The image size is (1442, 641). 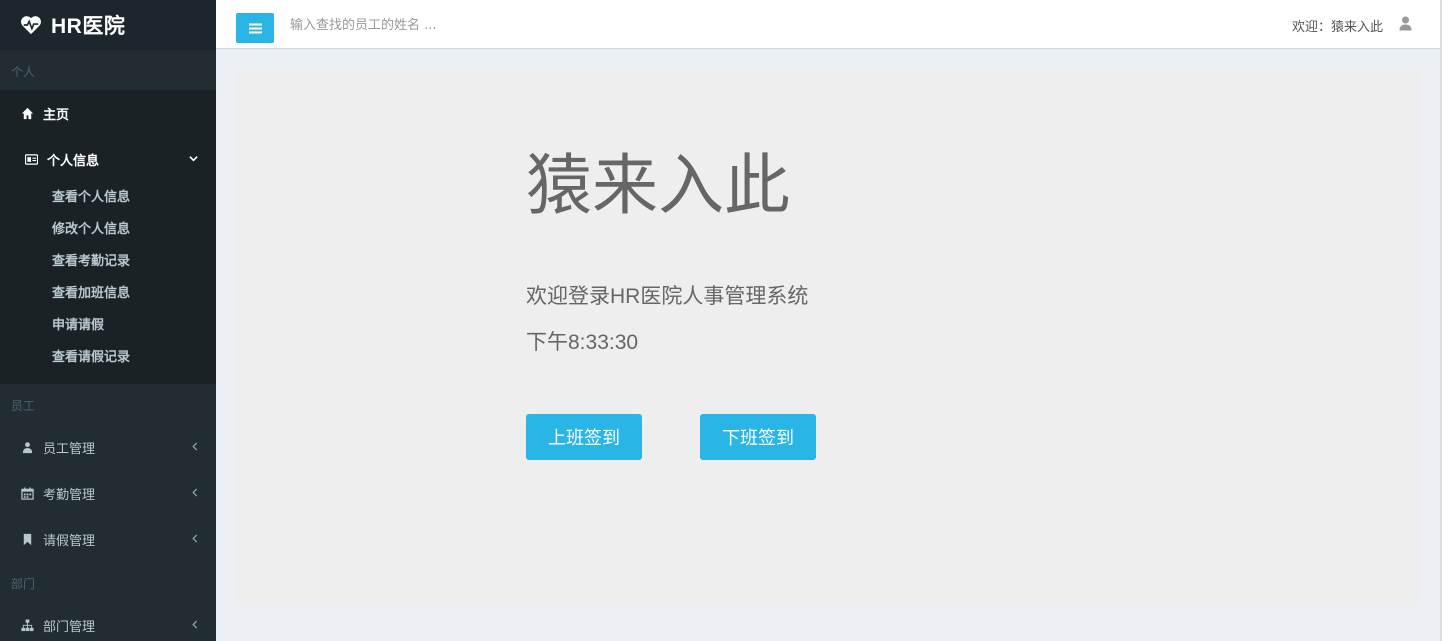 I want to click on sub-item-view-personal-info: 查看个人信息, so click(x=108, y=198).